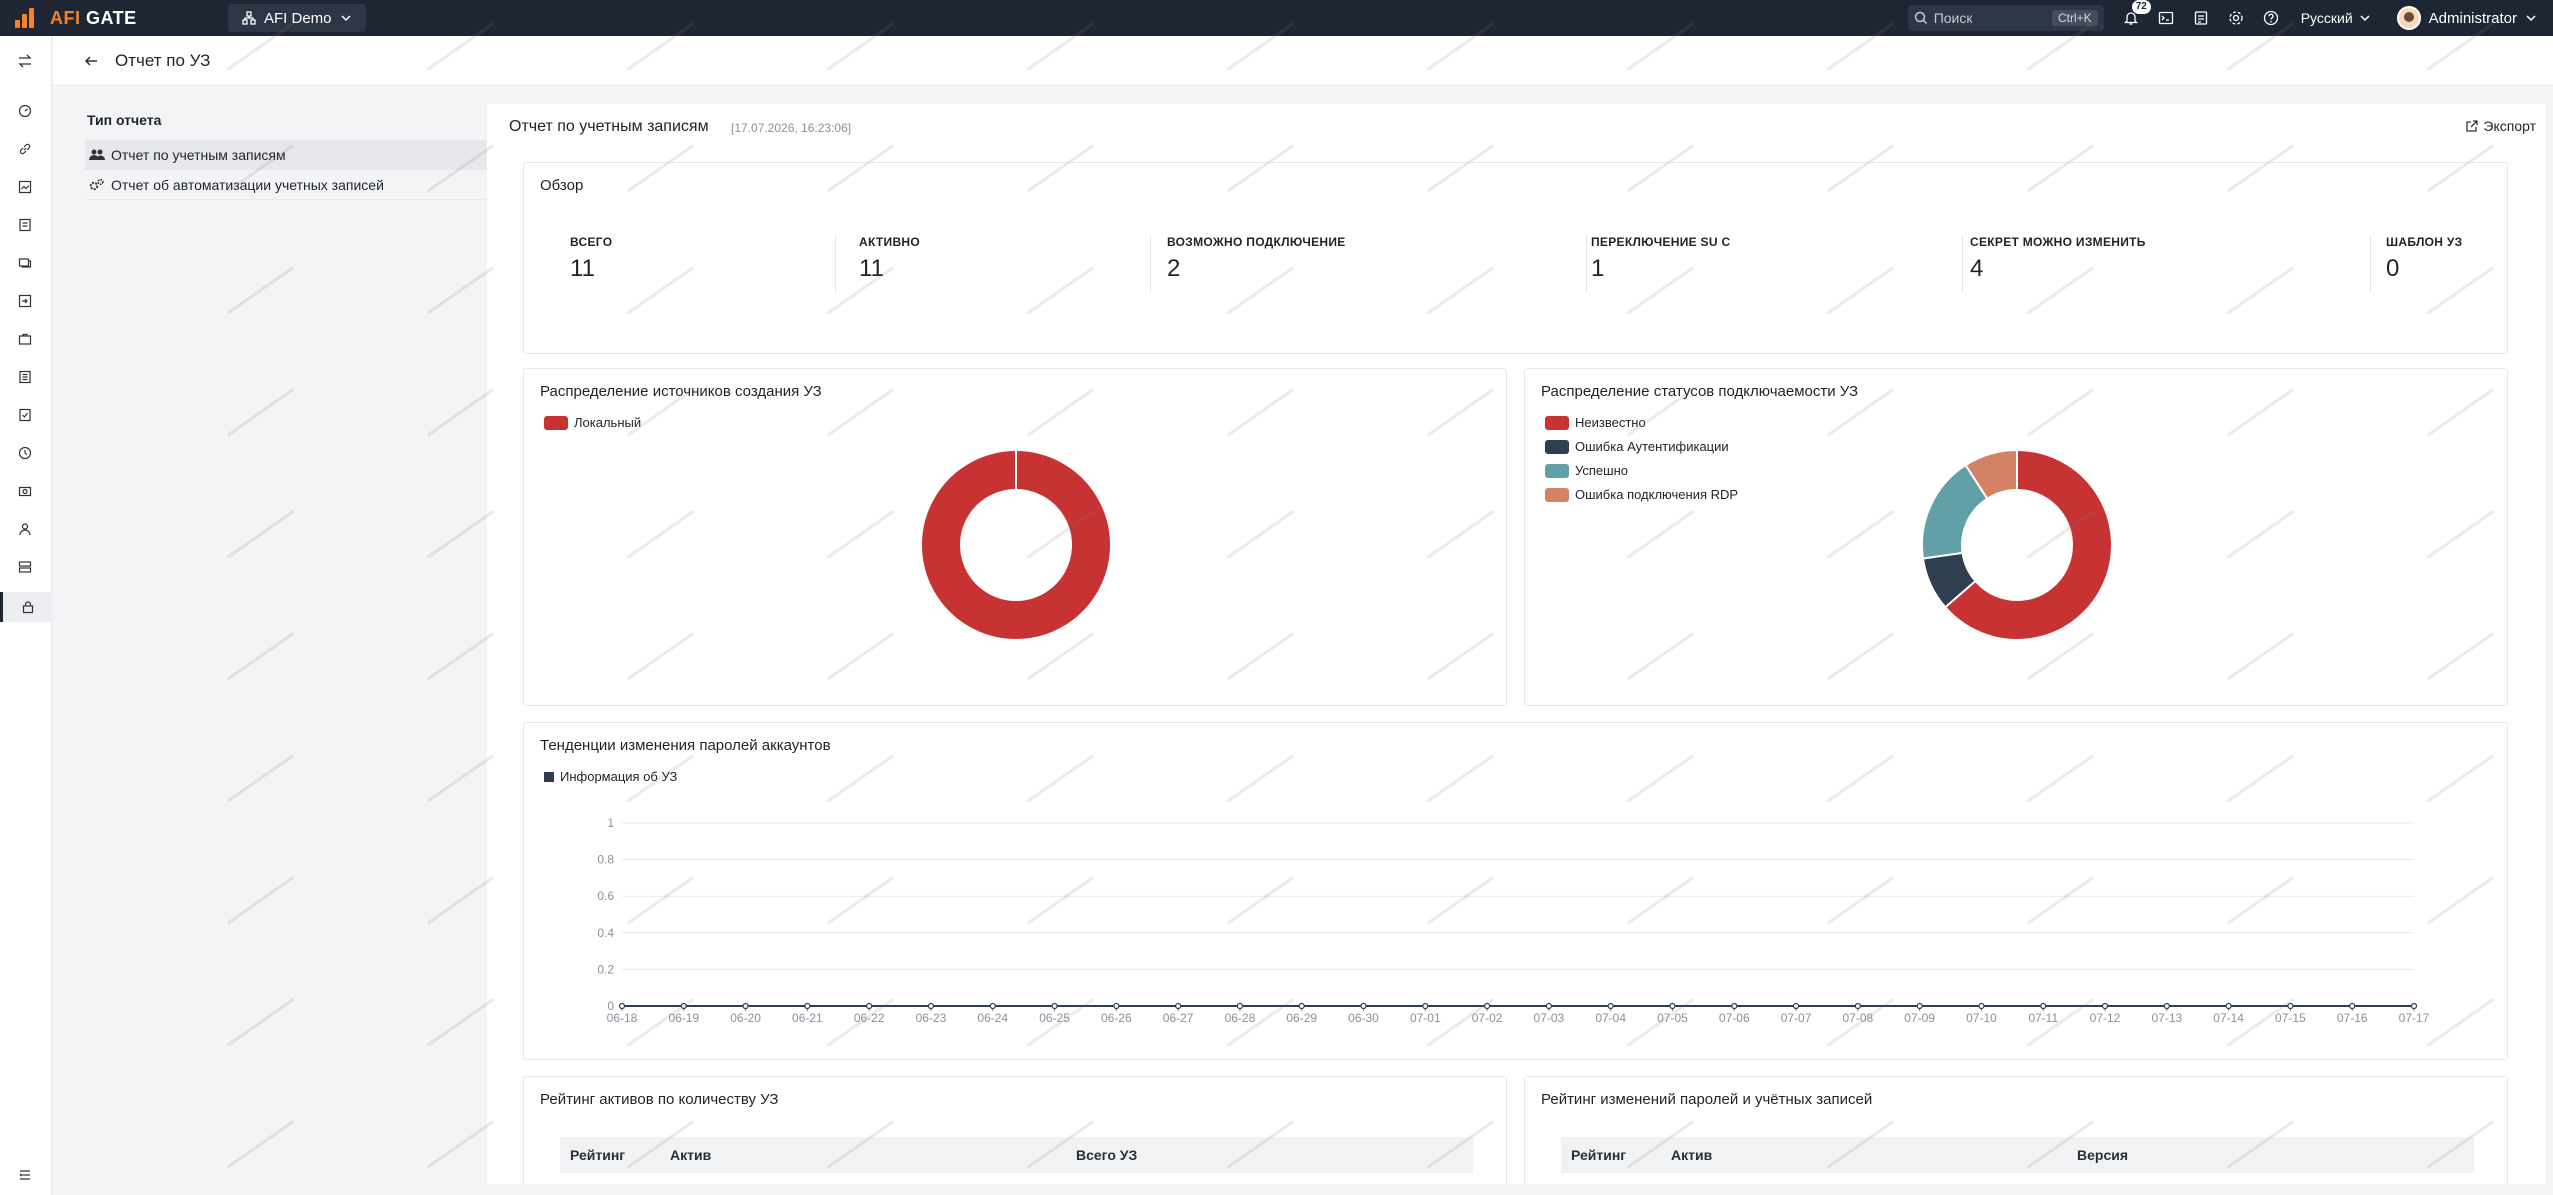 The width and height of the screenshot is (2553, 1195). I want to click on login-icon, so click(25, 301).